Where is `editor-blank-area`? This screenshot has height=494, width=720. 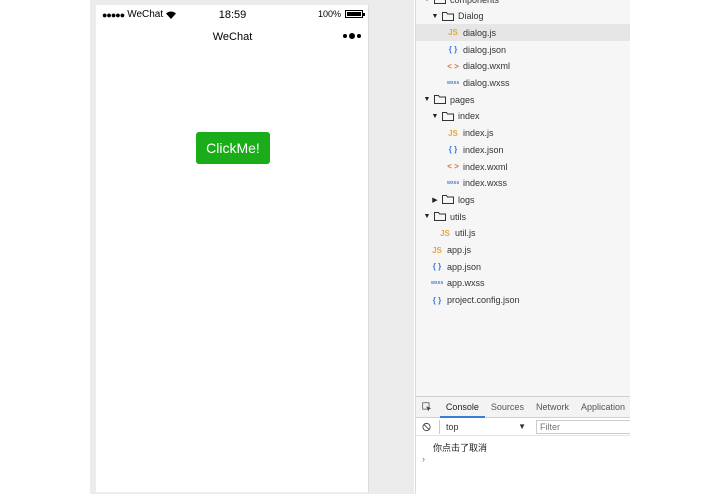
editor-blank-area is located at coordinates (675, 247).